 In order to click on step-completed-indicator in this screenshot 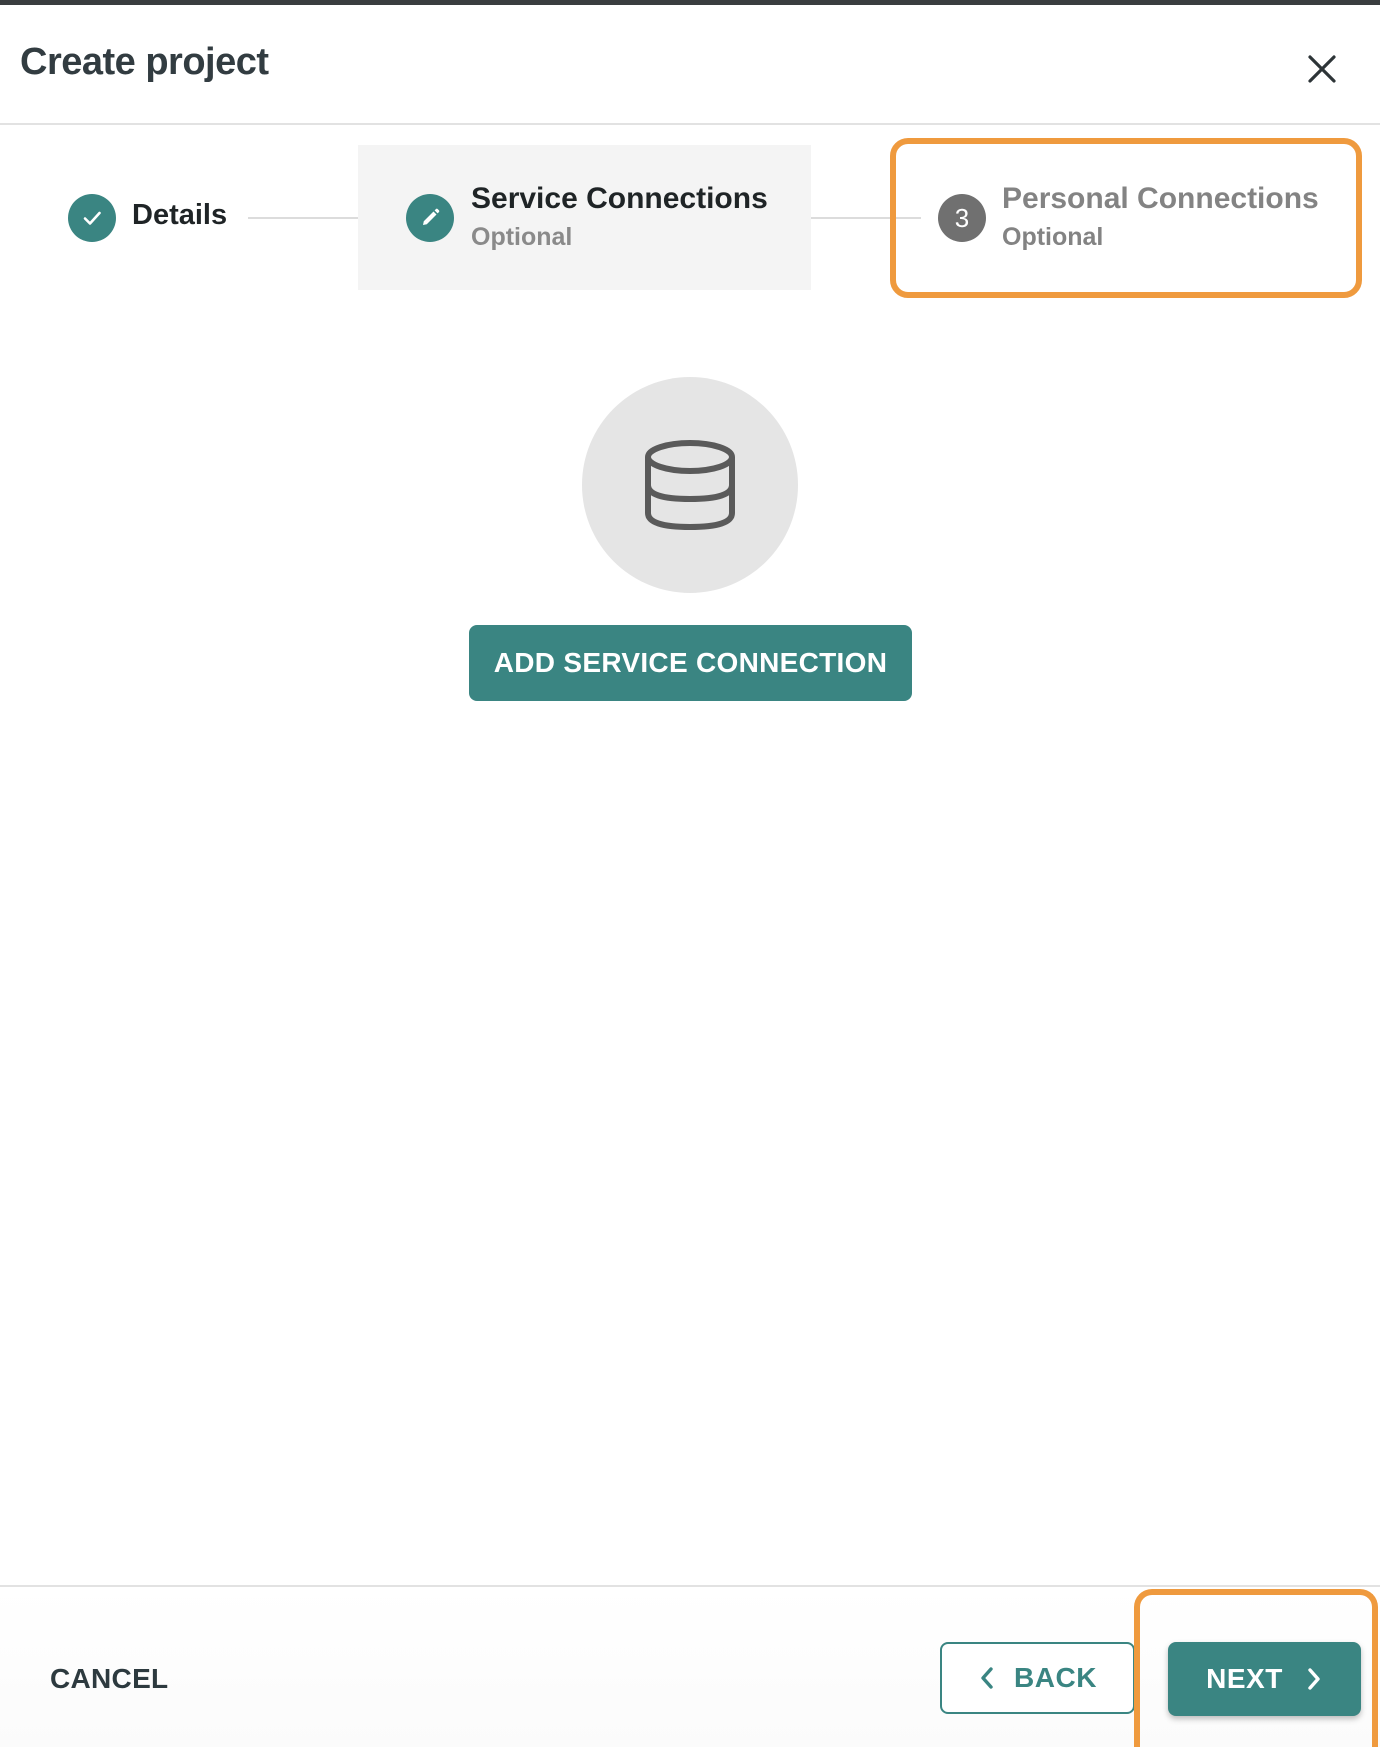, I will do `click(92, 218)`.